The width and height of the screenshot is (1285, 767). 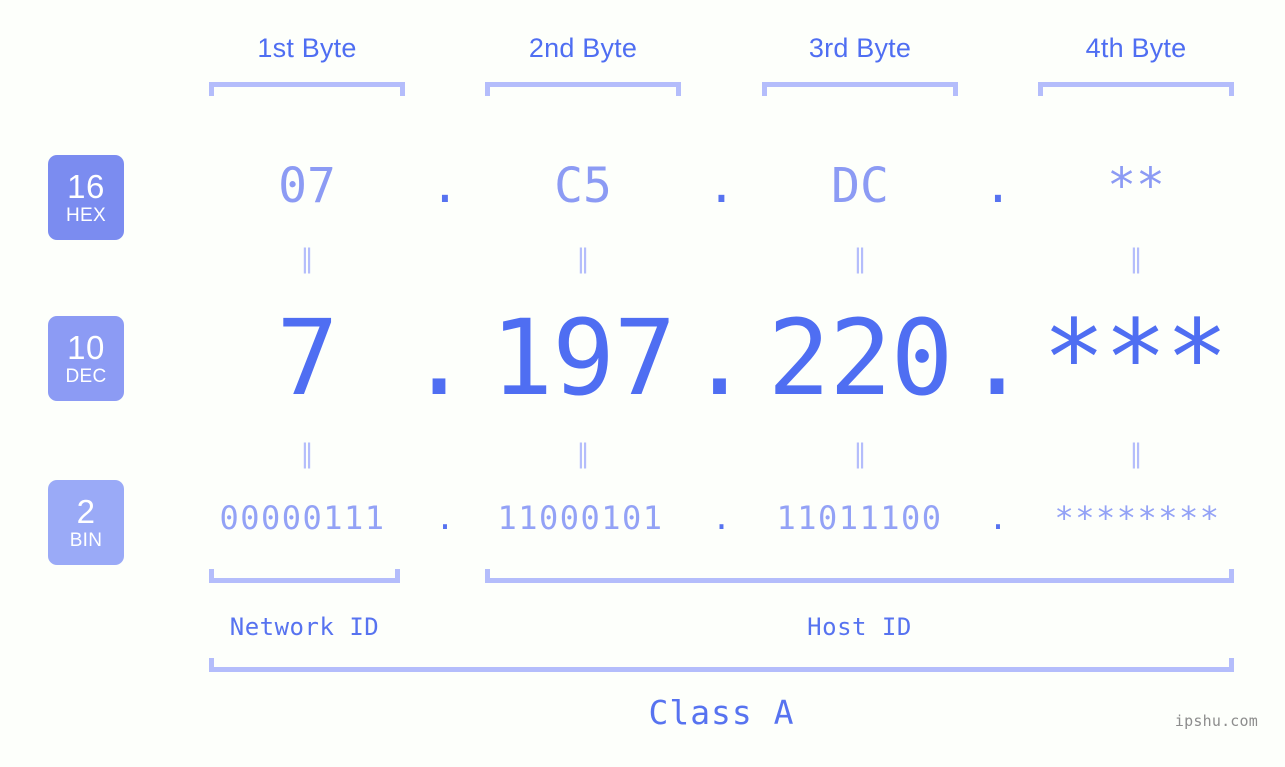 What do you see at coordinates (721, 712) in the screenshot?
I see `class-label: Class A` at bounding box center [721, 712].